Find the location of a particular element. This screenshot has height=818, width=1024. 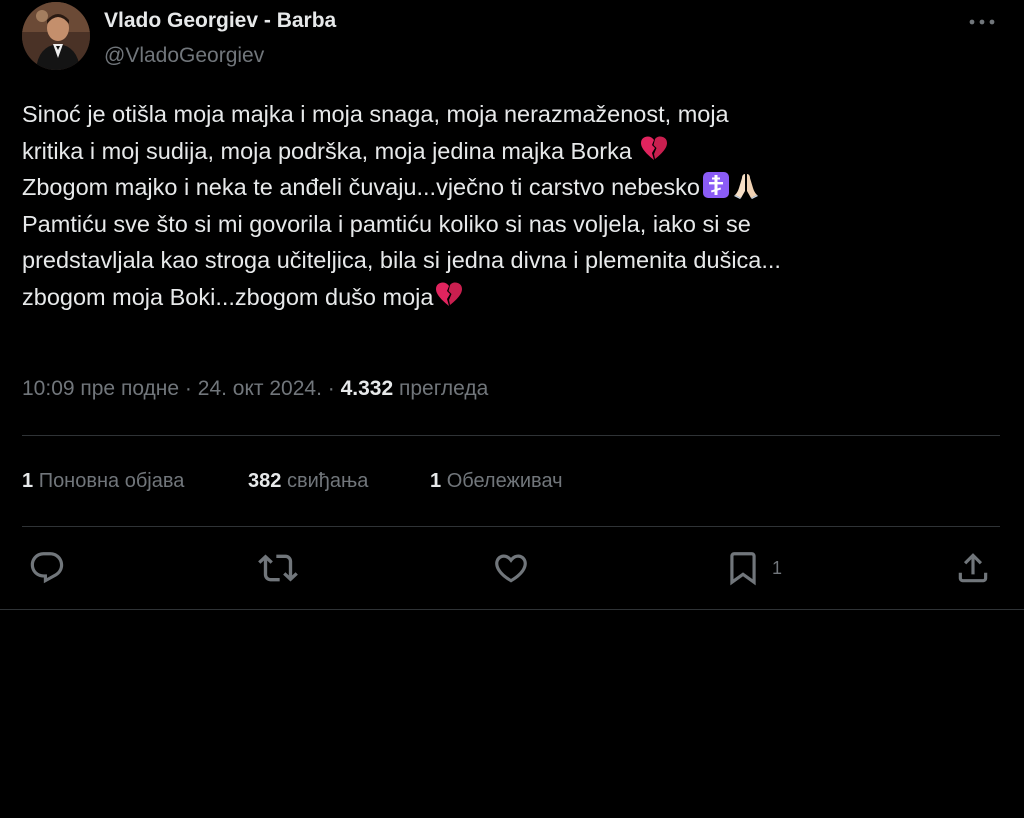

repost-button is located at coordinates (278, 568).